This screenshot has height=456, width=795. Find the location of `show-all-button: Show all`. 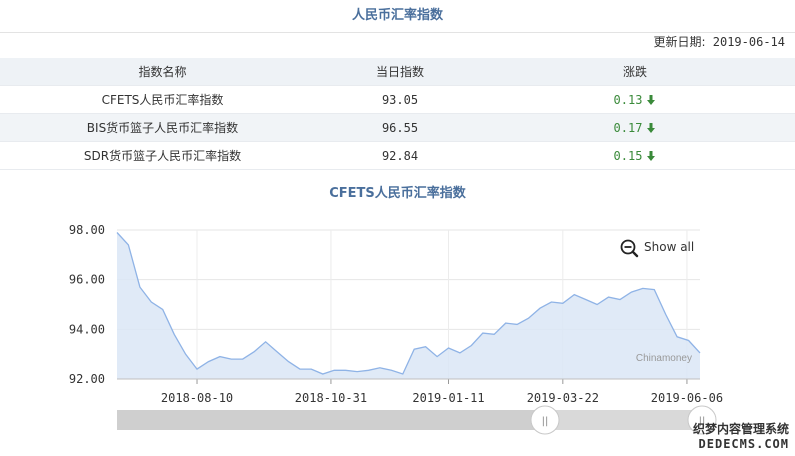

show-all-button: Show all is located at coordinates (657, 248).